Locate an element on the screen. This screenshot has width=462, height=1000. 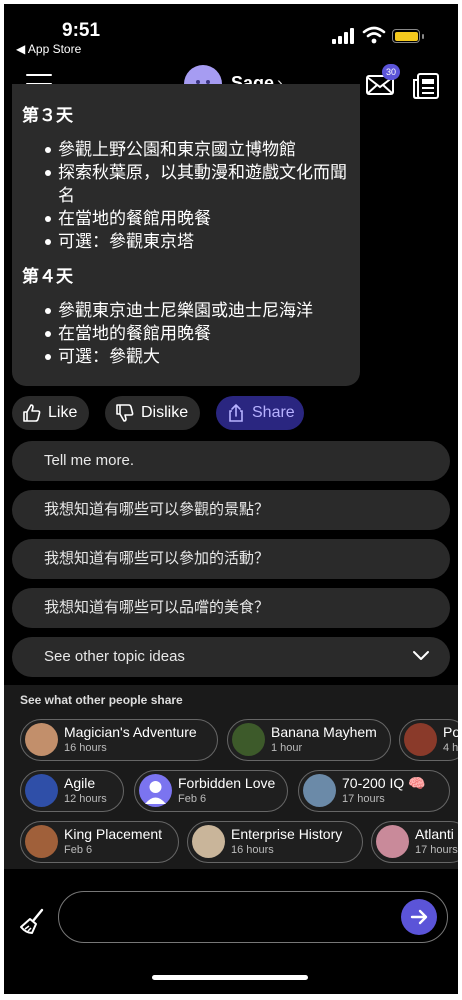
shared-chat-chip: Agile 12 hours is located at coordinates (72, 791).